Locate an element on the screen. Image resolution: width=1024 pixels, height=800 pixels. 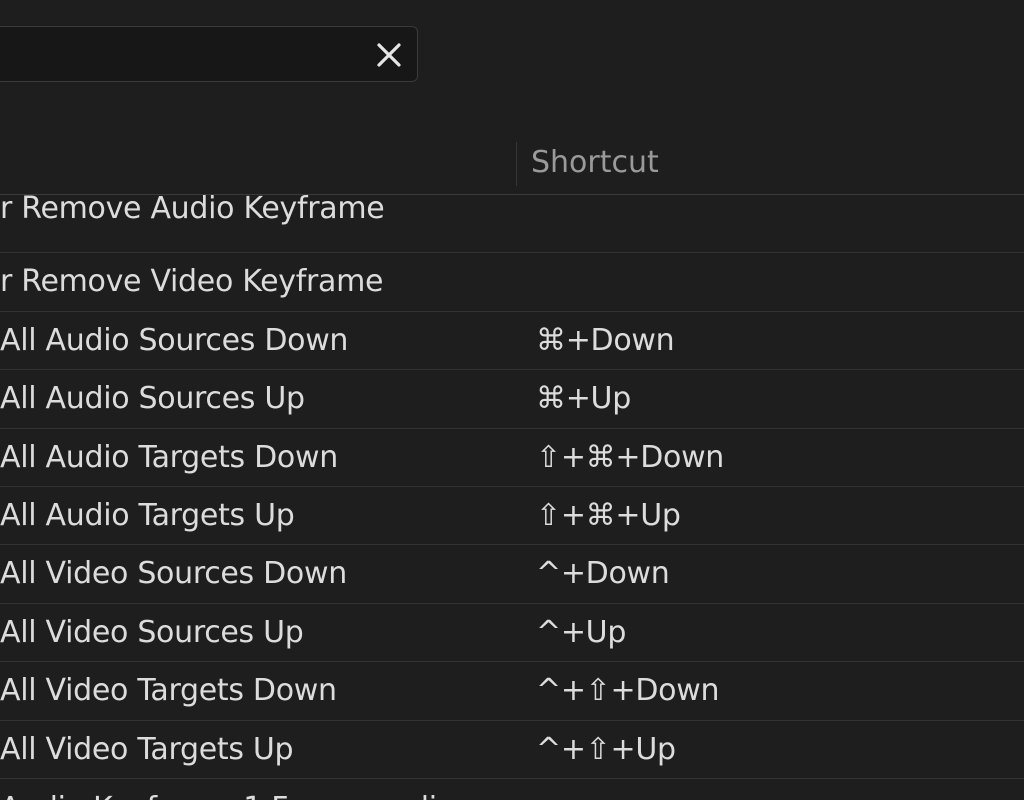
command-label: All Audio Sources Up is located at coordinates (152, 399).